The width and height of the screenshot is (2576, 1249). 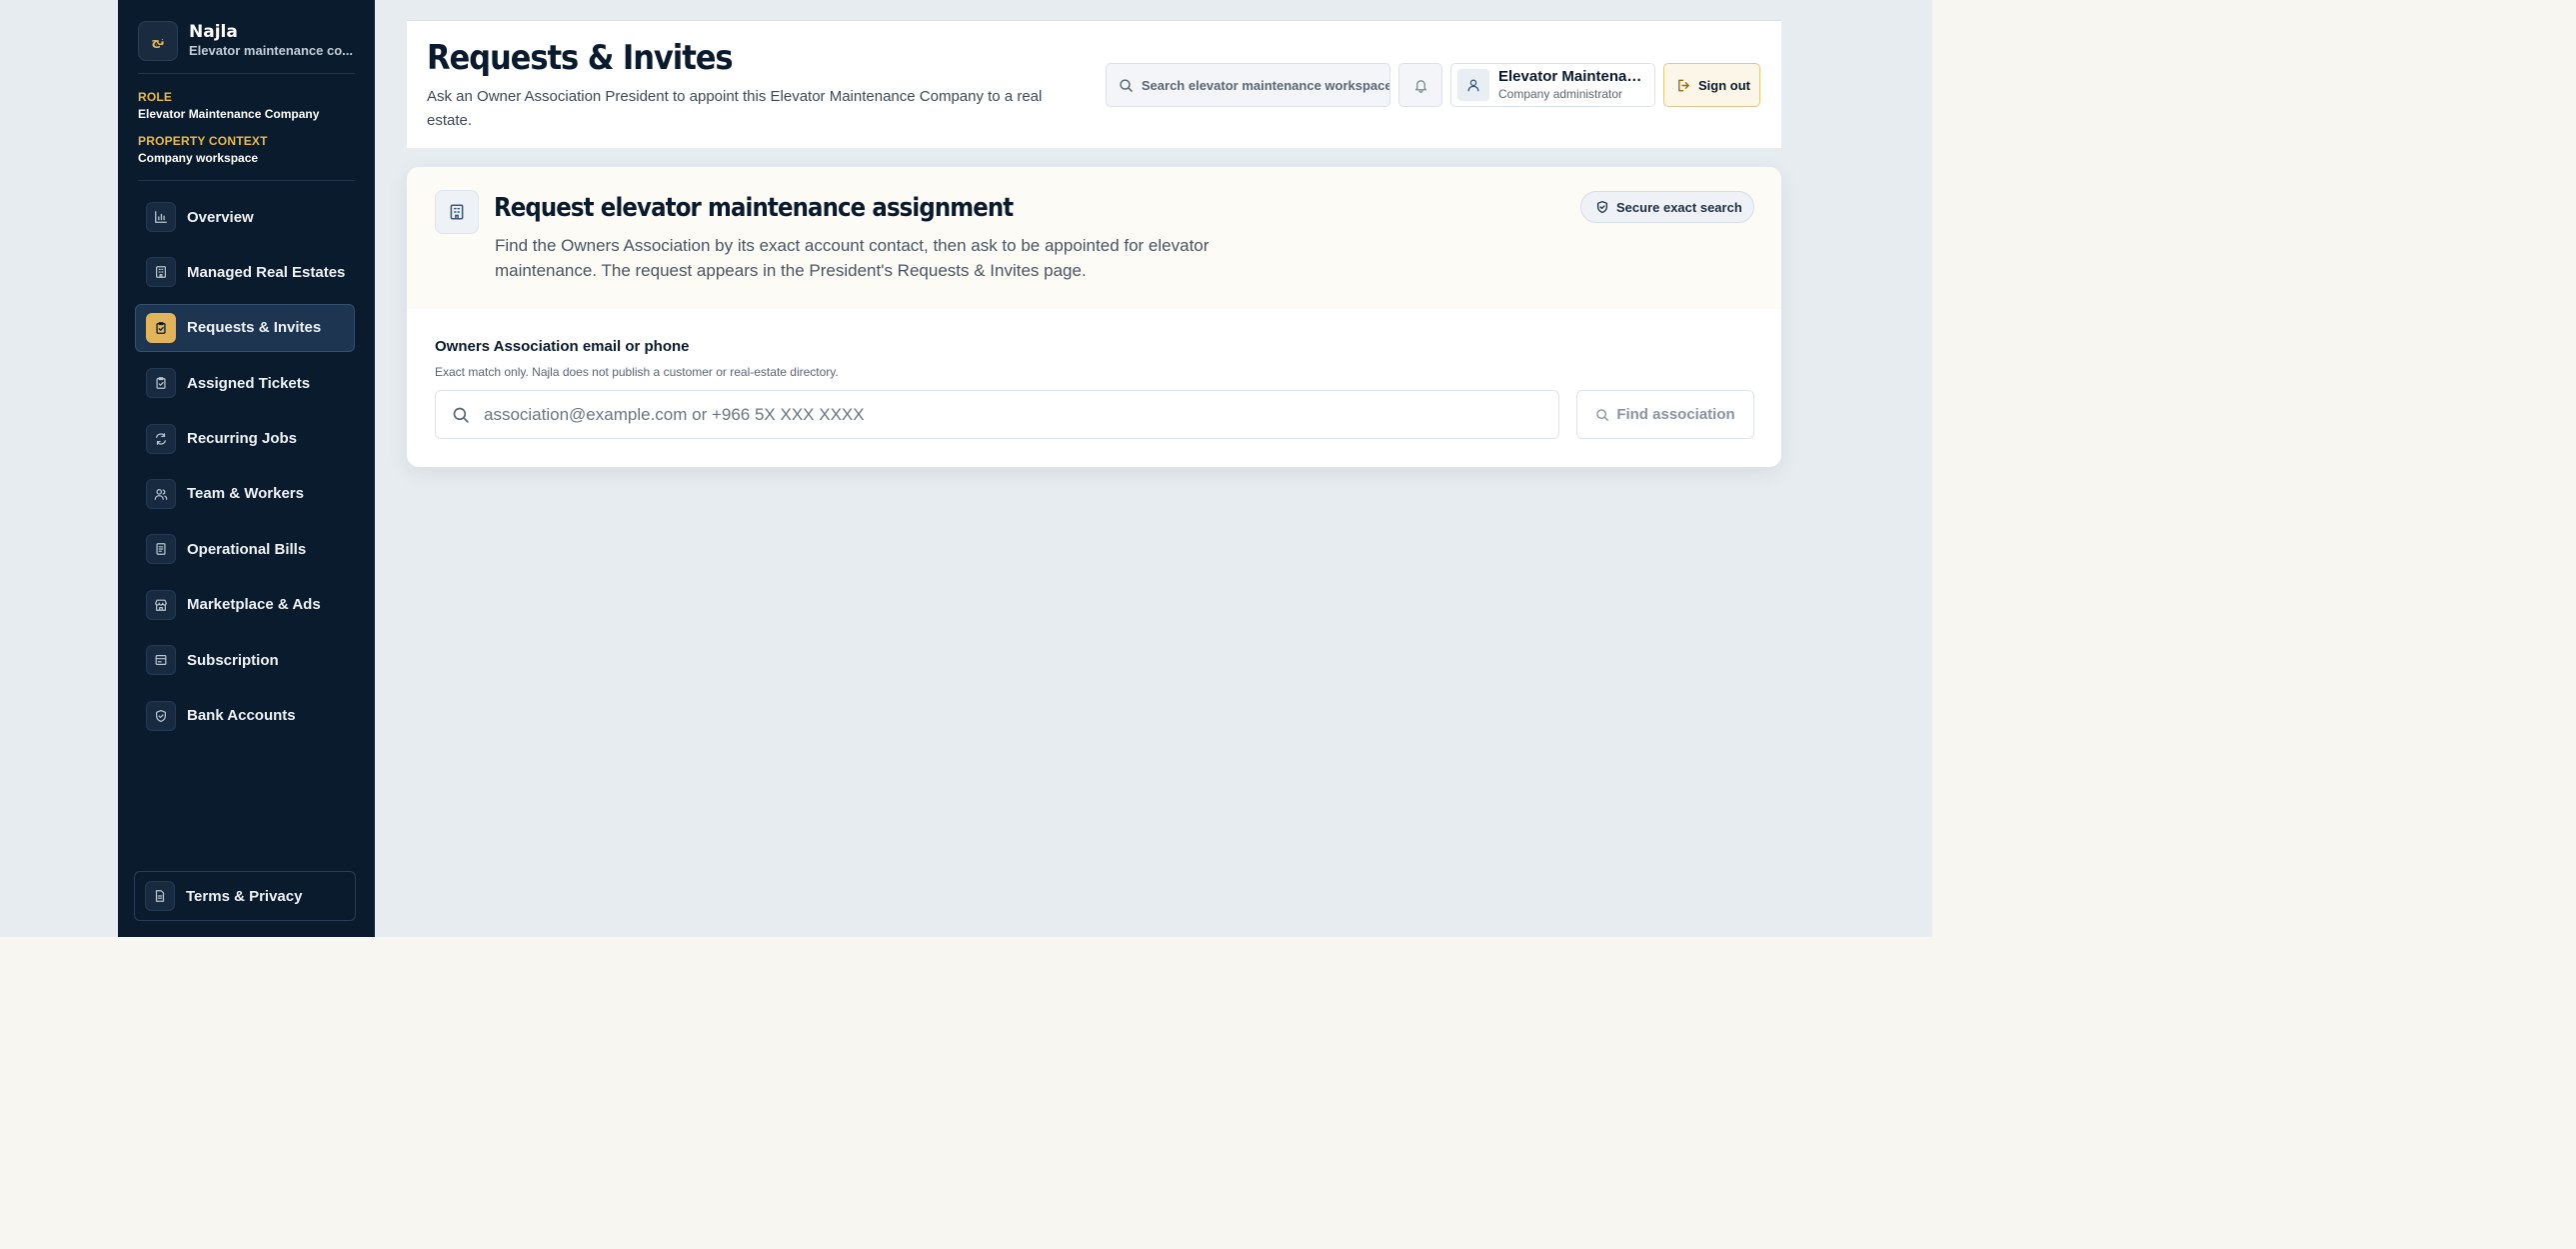 I want to click on user-role: Company administrator, so click(x=1561, y=94).